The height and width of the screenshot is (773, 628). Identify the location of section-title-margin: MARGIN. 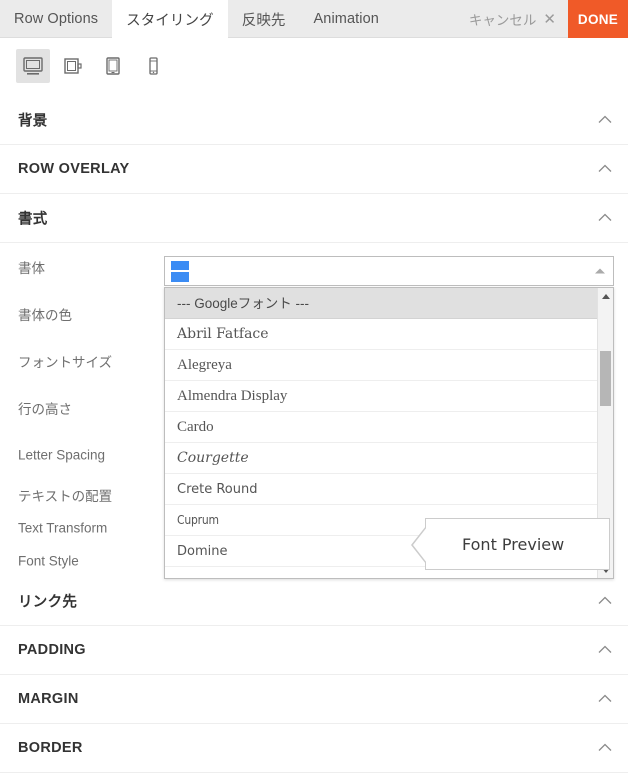
(48, 699).